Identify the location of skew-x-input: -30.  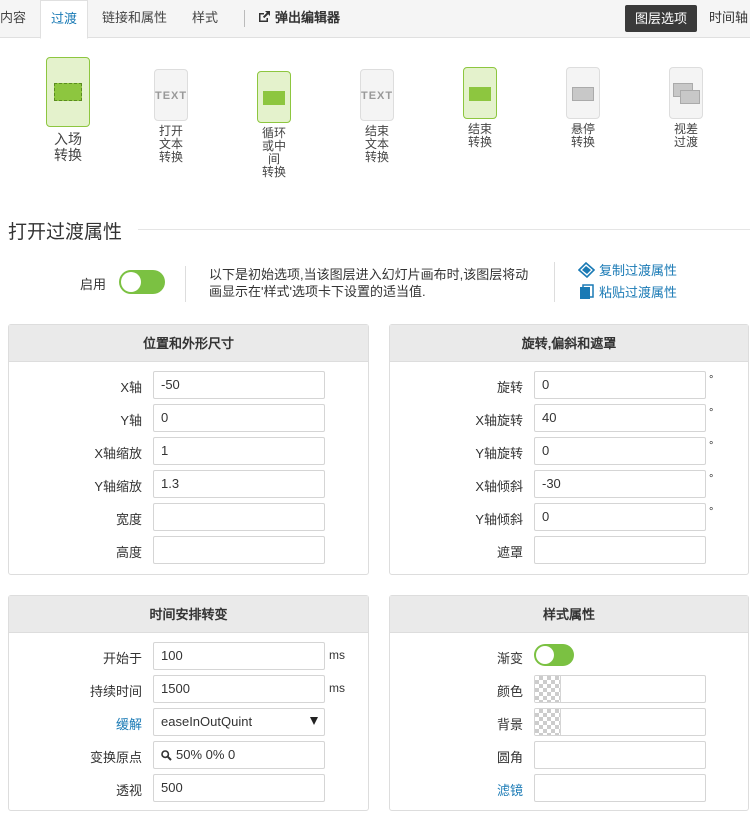
(620, 484).